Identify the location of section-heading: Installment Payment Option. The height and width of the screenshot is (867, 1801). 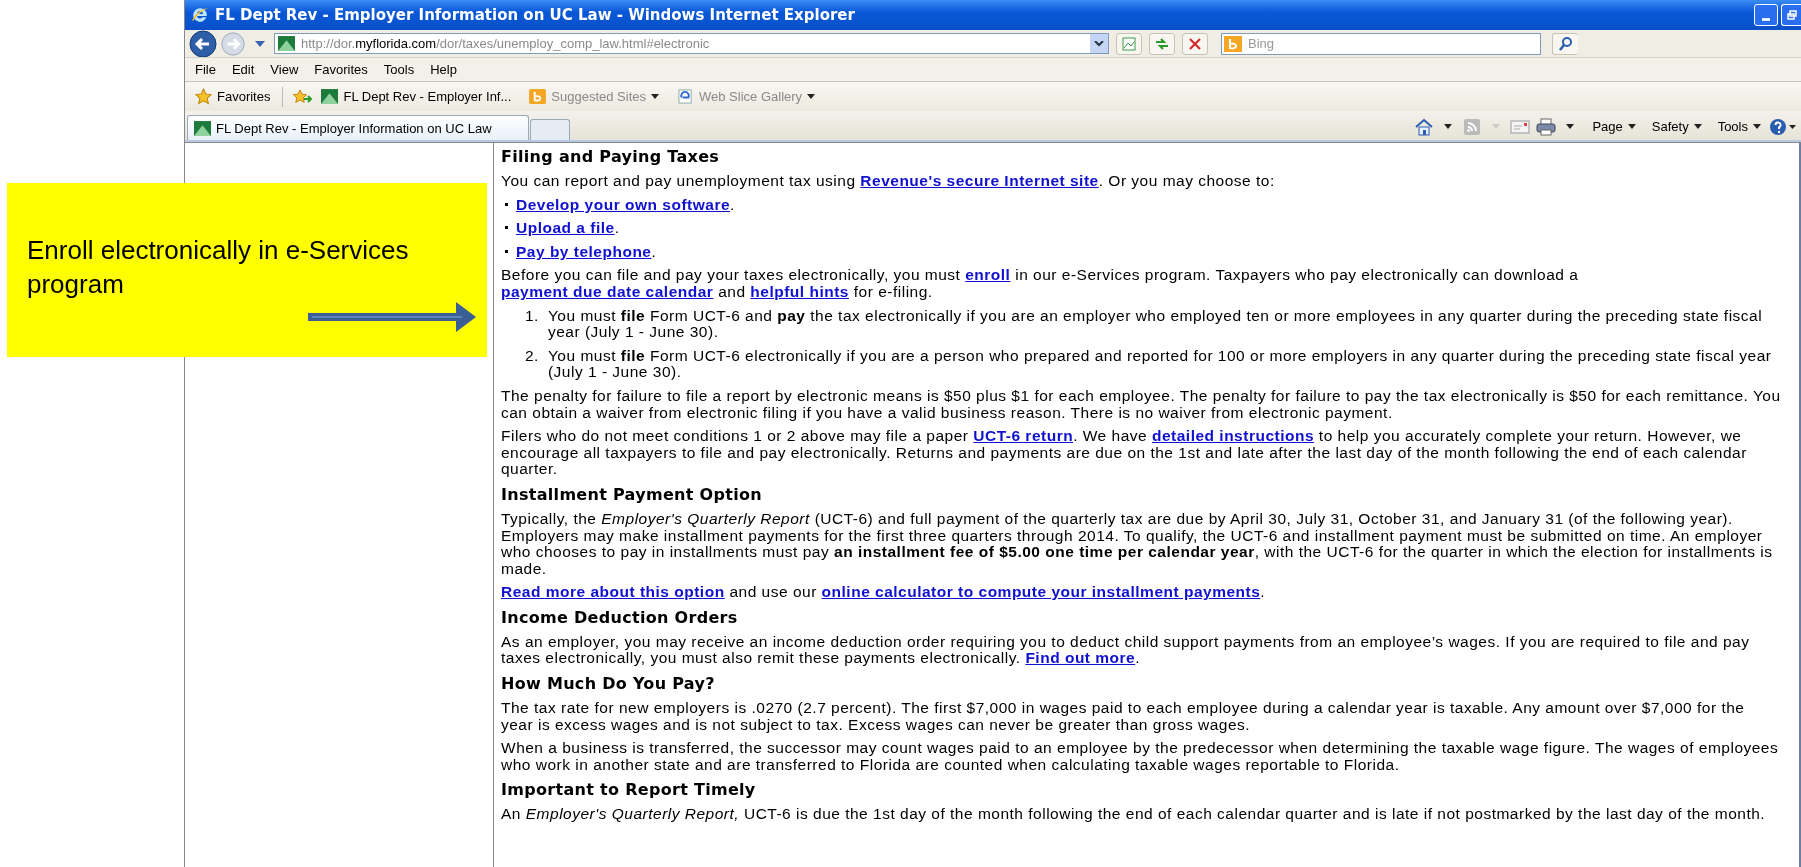
(632, 494).